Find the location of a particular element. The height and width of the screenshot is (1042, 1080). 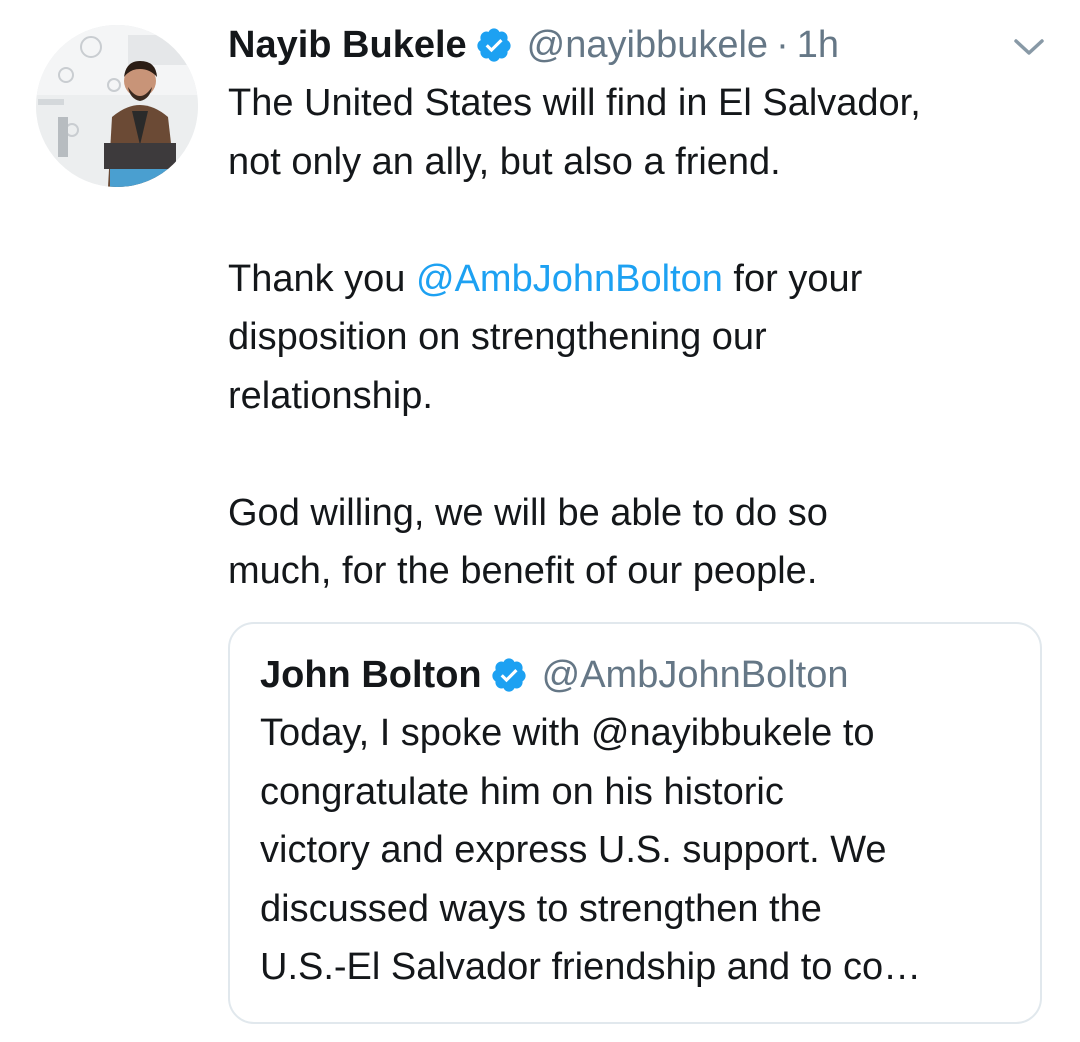

chevron-down-icon is located at coordinates (1029, 47).